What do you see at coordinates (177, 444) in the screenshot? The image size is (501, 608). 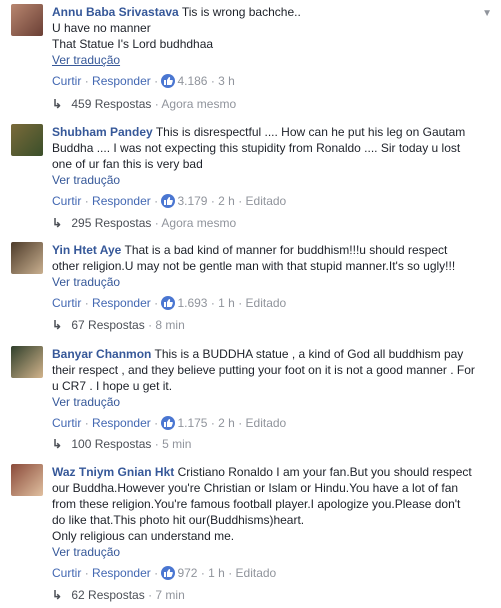 I see `replies-time: 5 min` at bounding box center [177, 444].